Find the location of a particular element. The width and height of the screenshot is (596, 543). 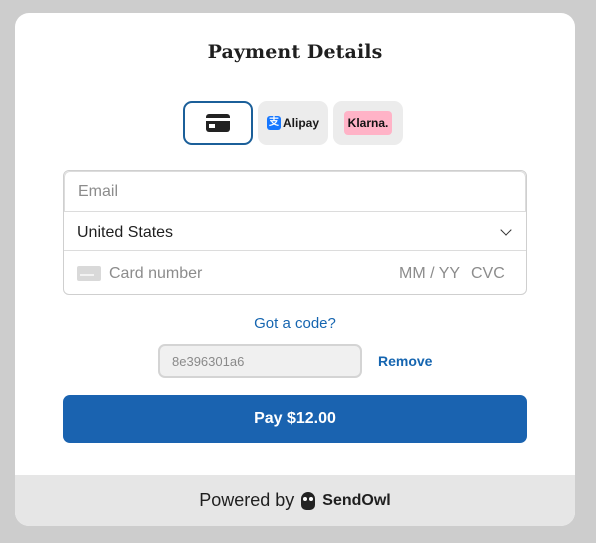

coupon-code-input: 8e396301a6 is located at coordinates (260, 361).